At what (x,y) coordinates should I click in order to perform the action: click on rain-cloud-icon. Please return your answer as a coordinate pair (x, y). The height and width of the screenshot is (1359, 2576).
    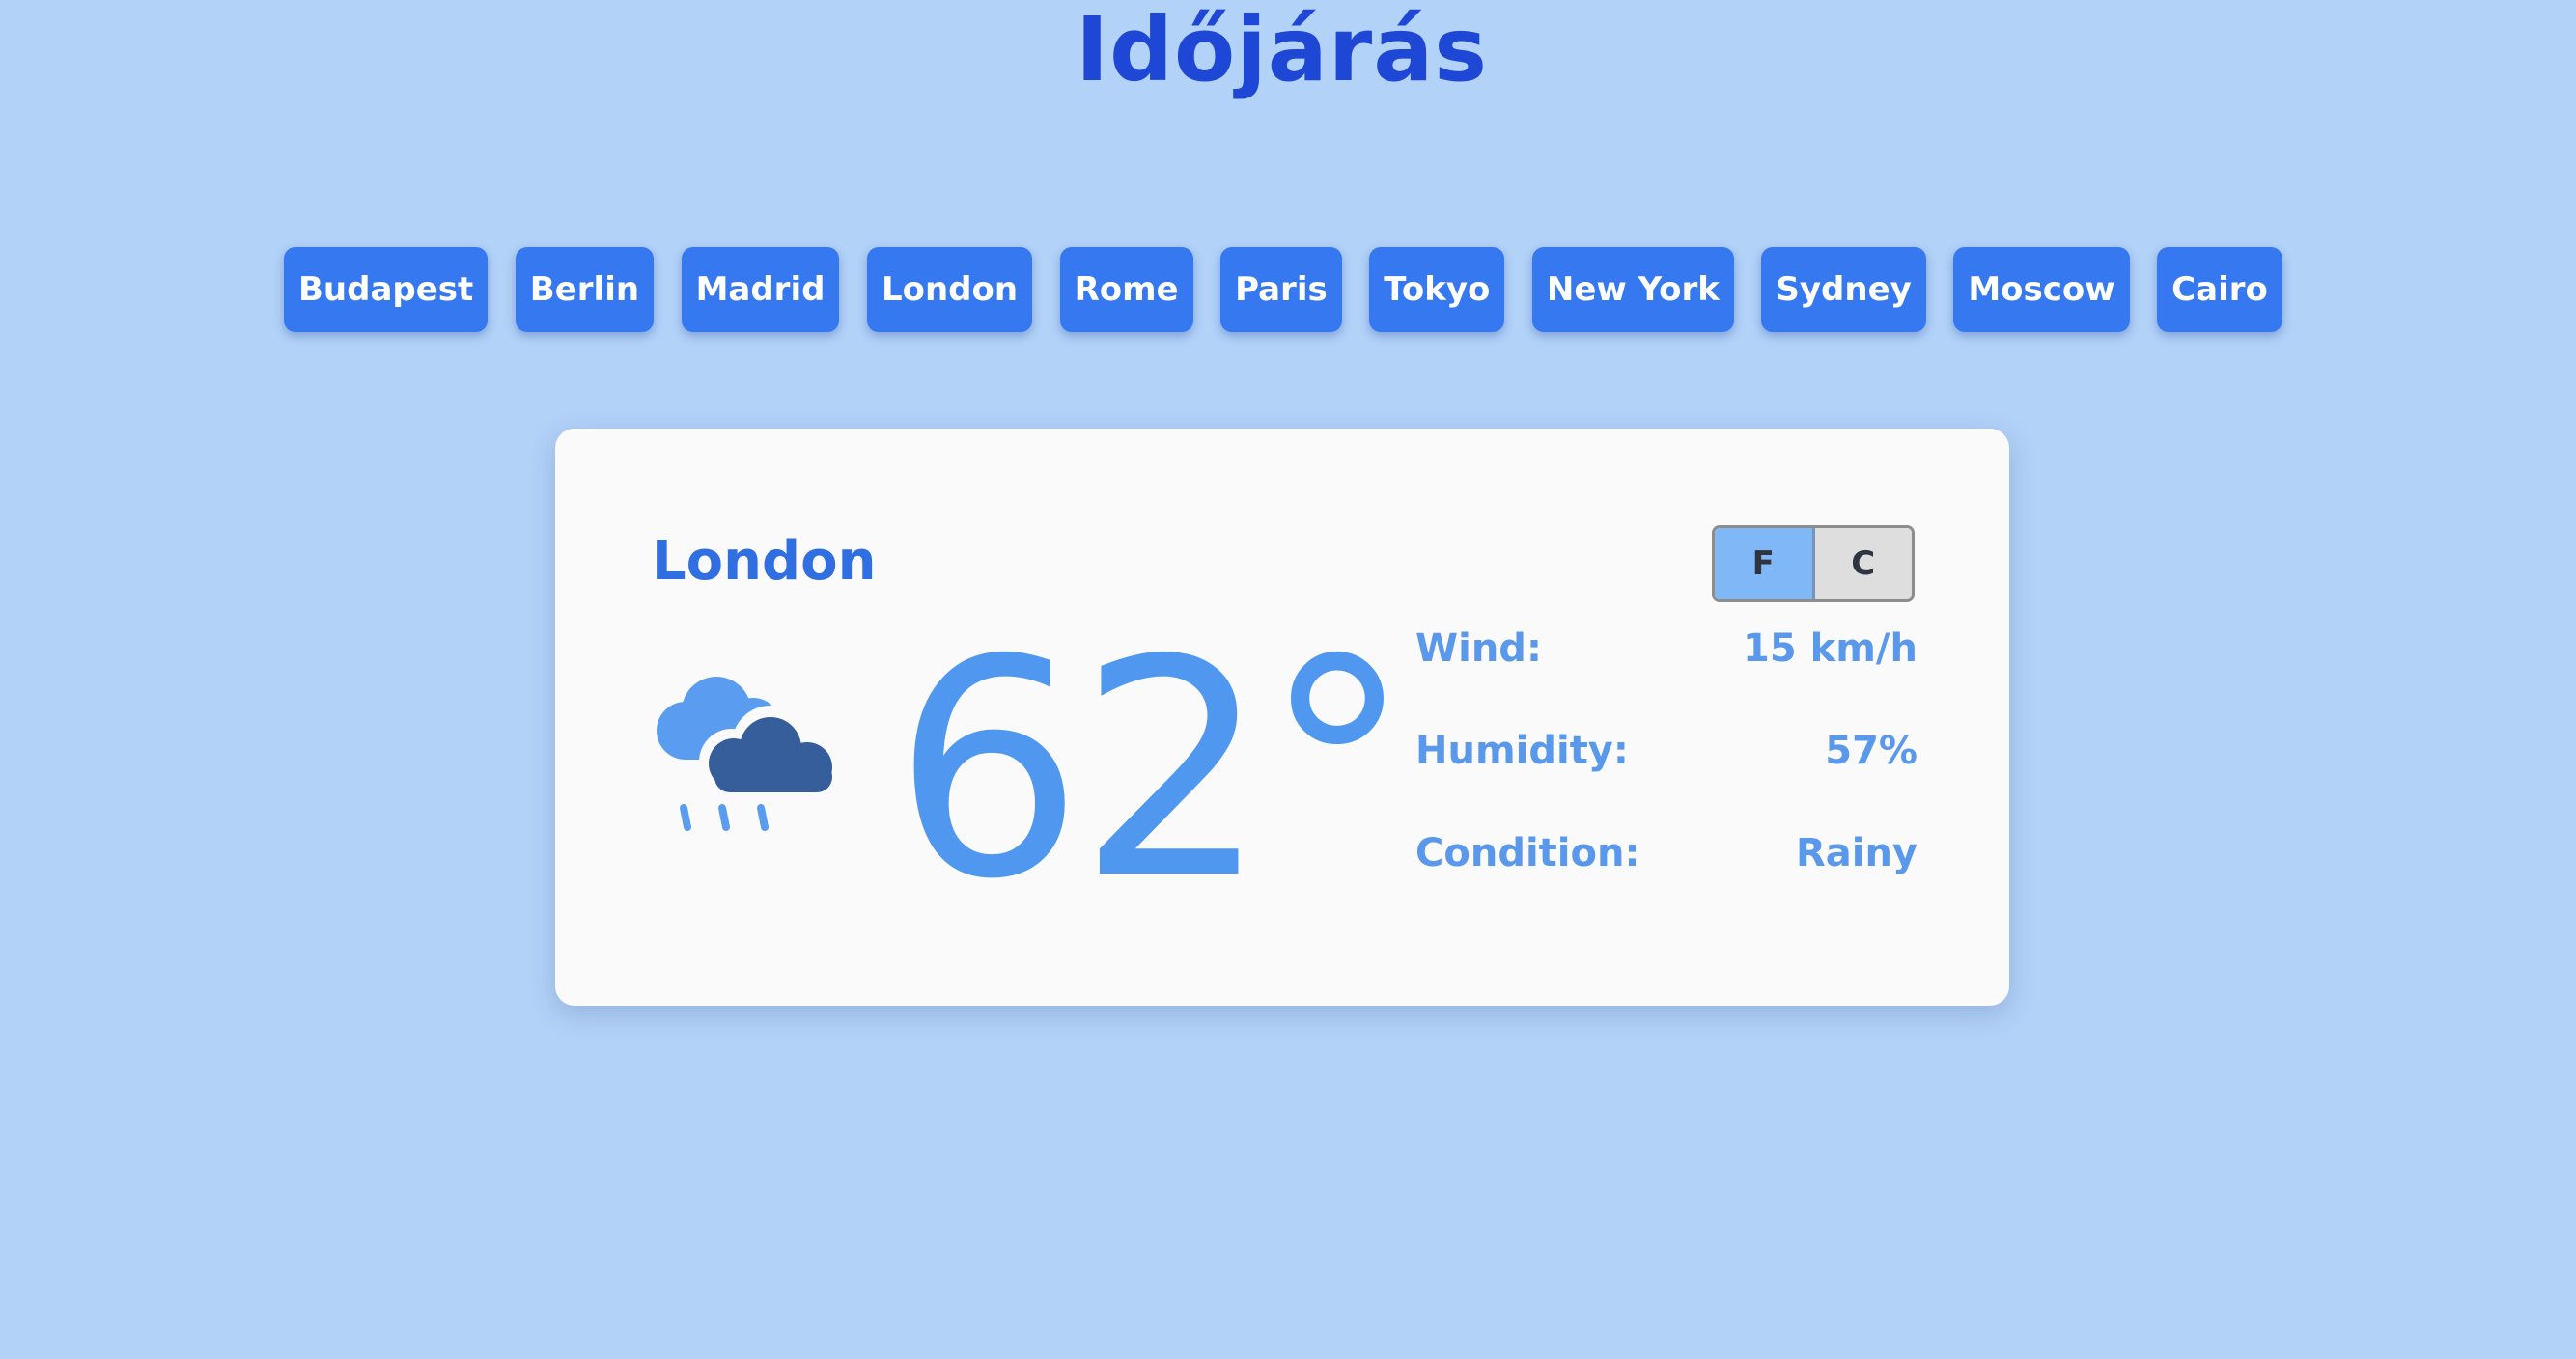
    Looking at the image, I should click on (749, 757).